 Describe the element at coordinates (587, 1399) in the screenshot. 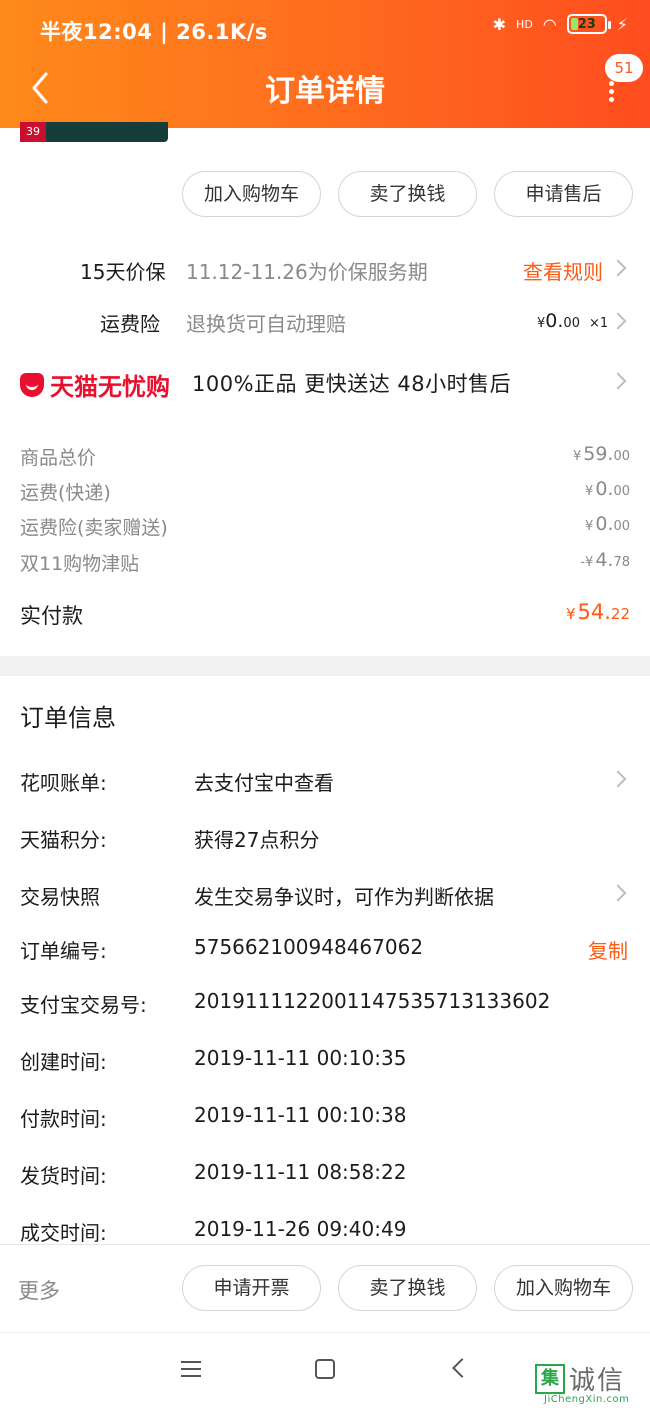

I see `watermark-url: JiChengXin.com` at that location.